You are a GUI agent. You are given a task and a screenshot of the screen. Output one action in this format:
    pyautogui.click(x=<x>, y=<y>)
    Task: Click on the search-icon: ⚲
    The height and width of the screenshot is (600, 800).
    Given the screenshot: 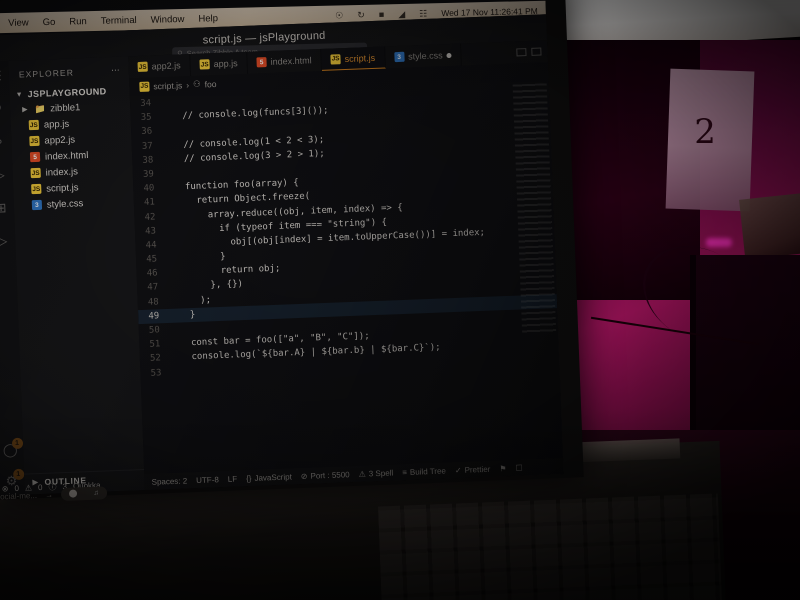 What is the action you would take?
    pyautogui.click(x=3, y=109)
    